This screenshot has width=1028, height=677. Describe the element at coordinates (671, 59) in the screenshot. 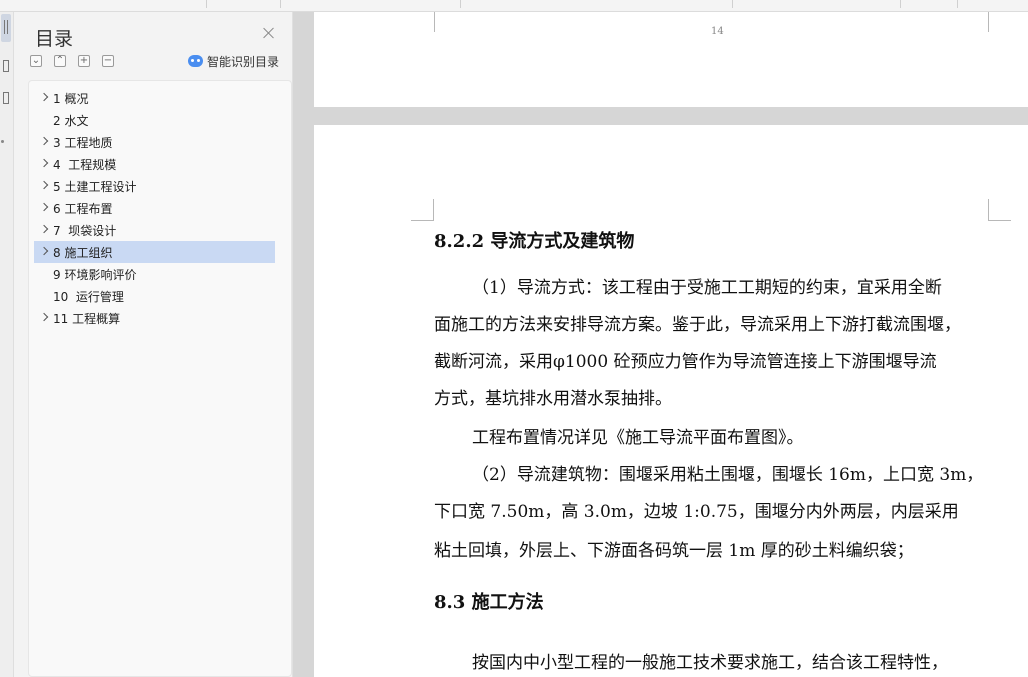

I see `previous-page: 14` at that location.